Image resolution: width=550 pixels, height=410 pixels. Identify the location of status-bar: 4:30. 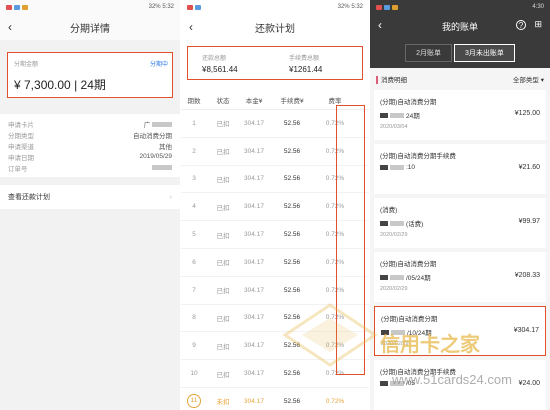
(460, 7).